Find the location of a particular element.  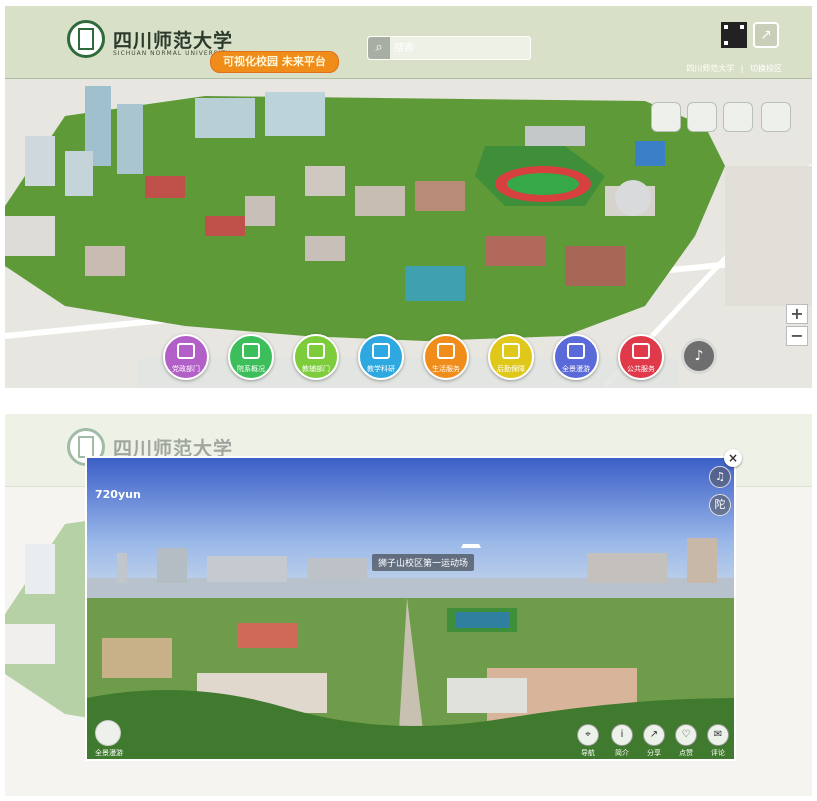

tool-label-comment: 评论 is located at coordinates (718, 753).